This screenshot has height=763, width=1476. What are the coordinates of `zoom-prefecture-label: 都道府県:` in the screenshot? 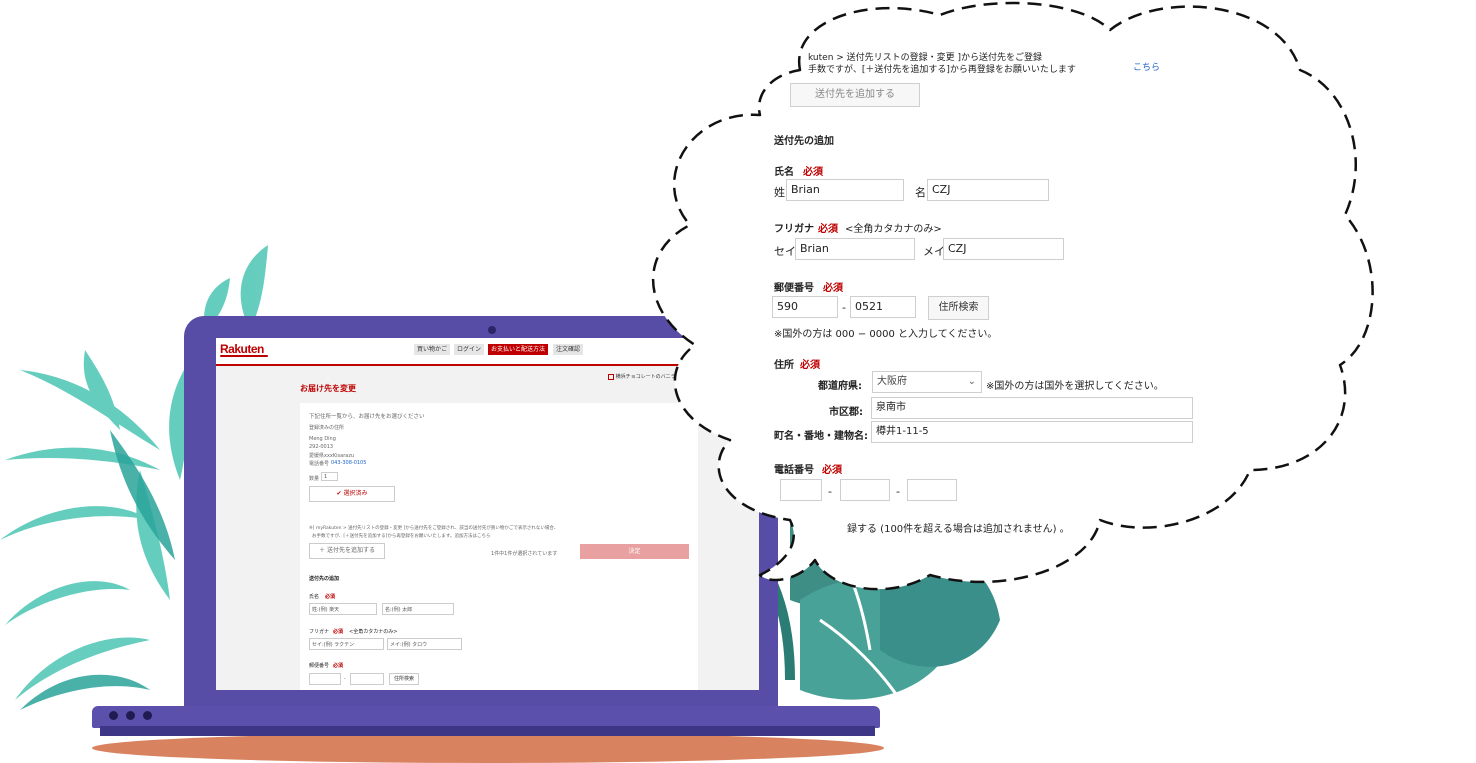 It's located at (840, 386).